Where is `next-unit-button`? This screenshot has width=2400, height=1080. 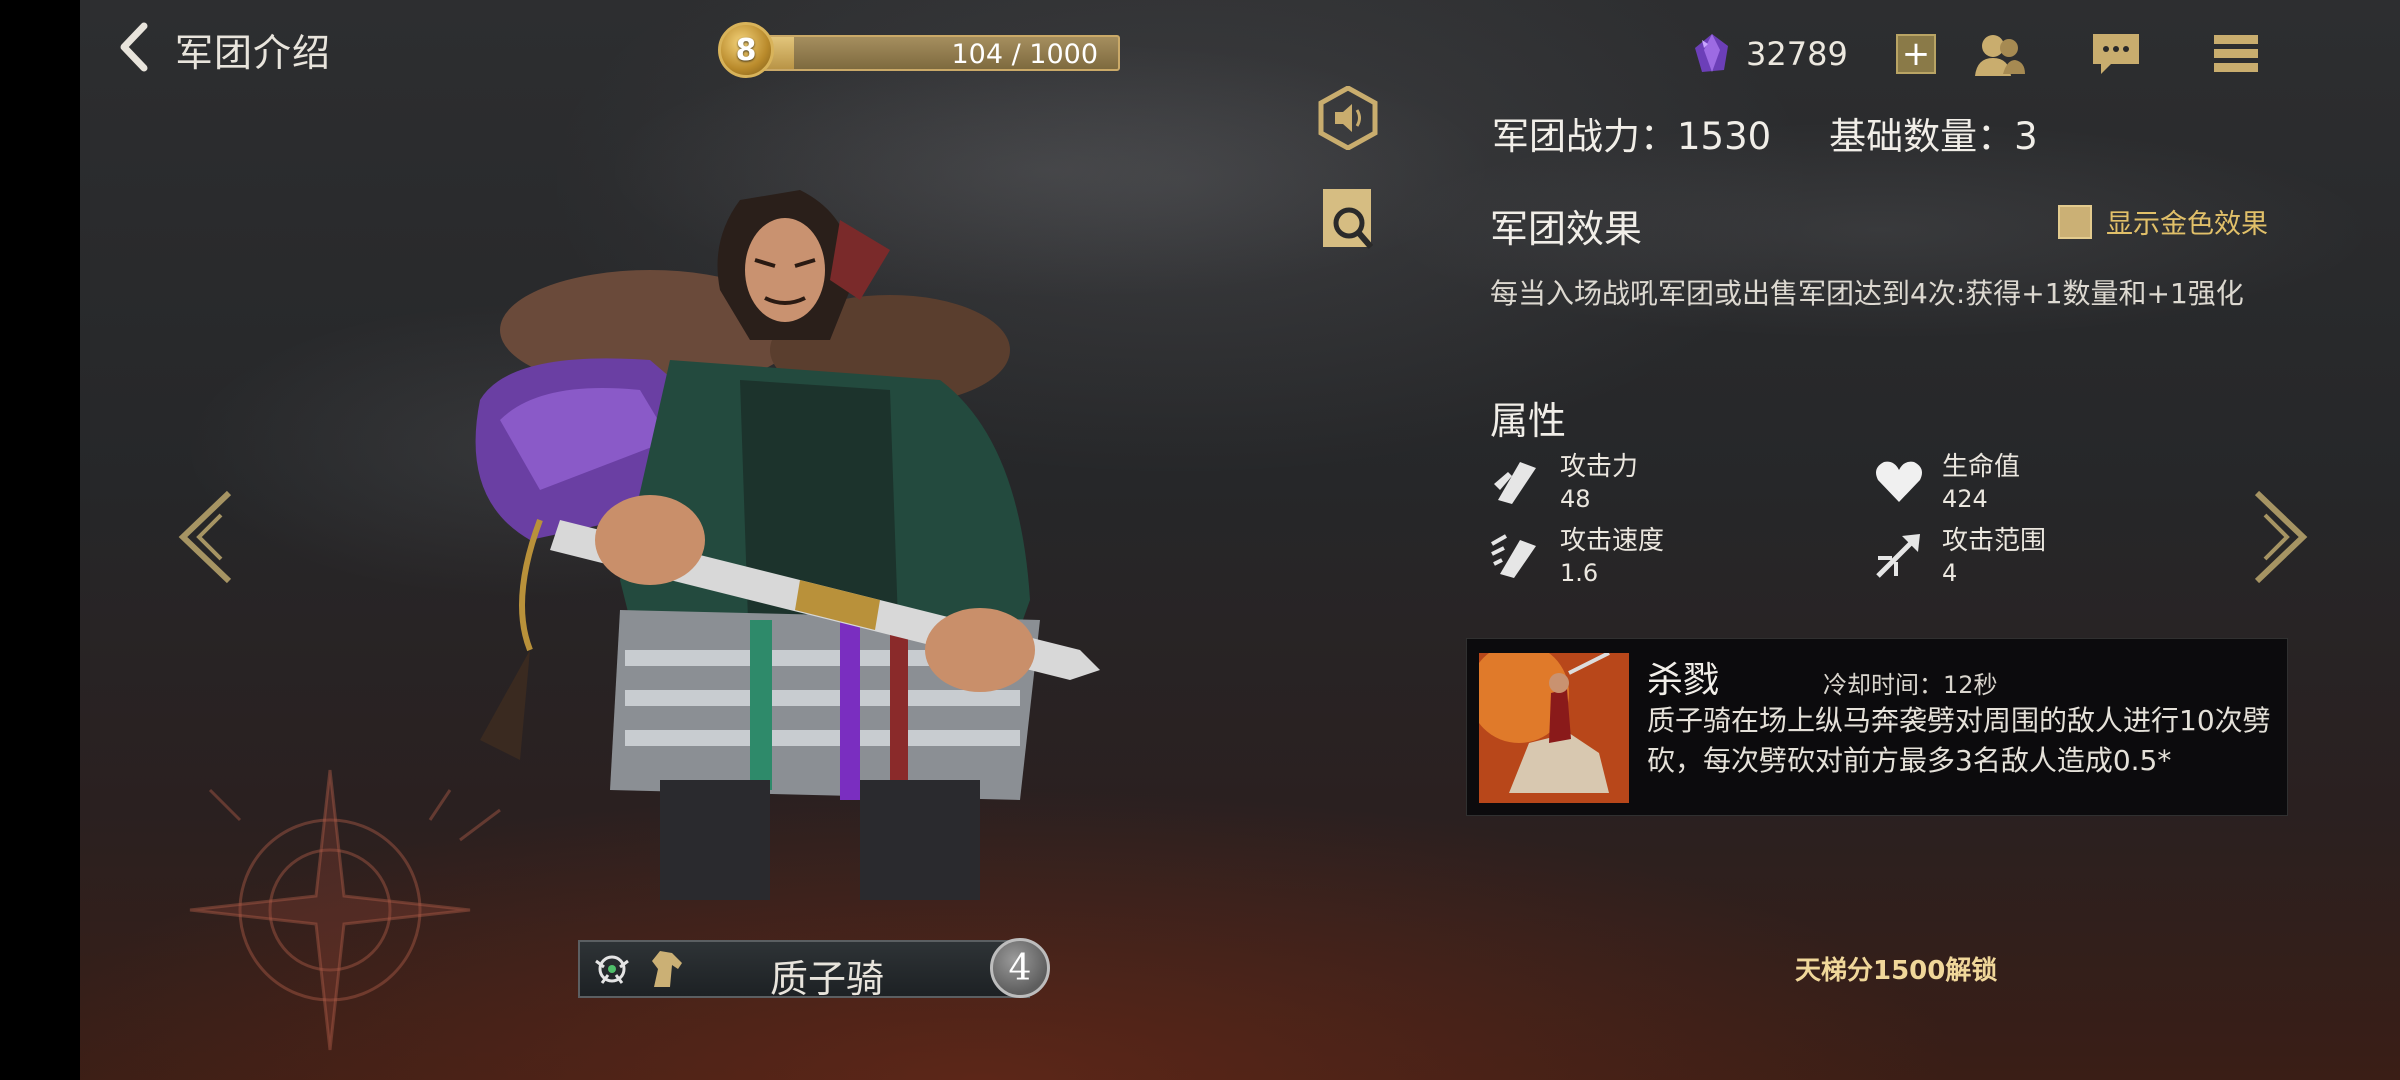 next-unit-button is located at coordinates (2279, 537).